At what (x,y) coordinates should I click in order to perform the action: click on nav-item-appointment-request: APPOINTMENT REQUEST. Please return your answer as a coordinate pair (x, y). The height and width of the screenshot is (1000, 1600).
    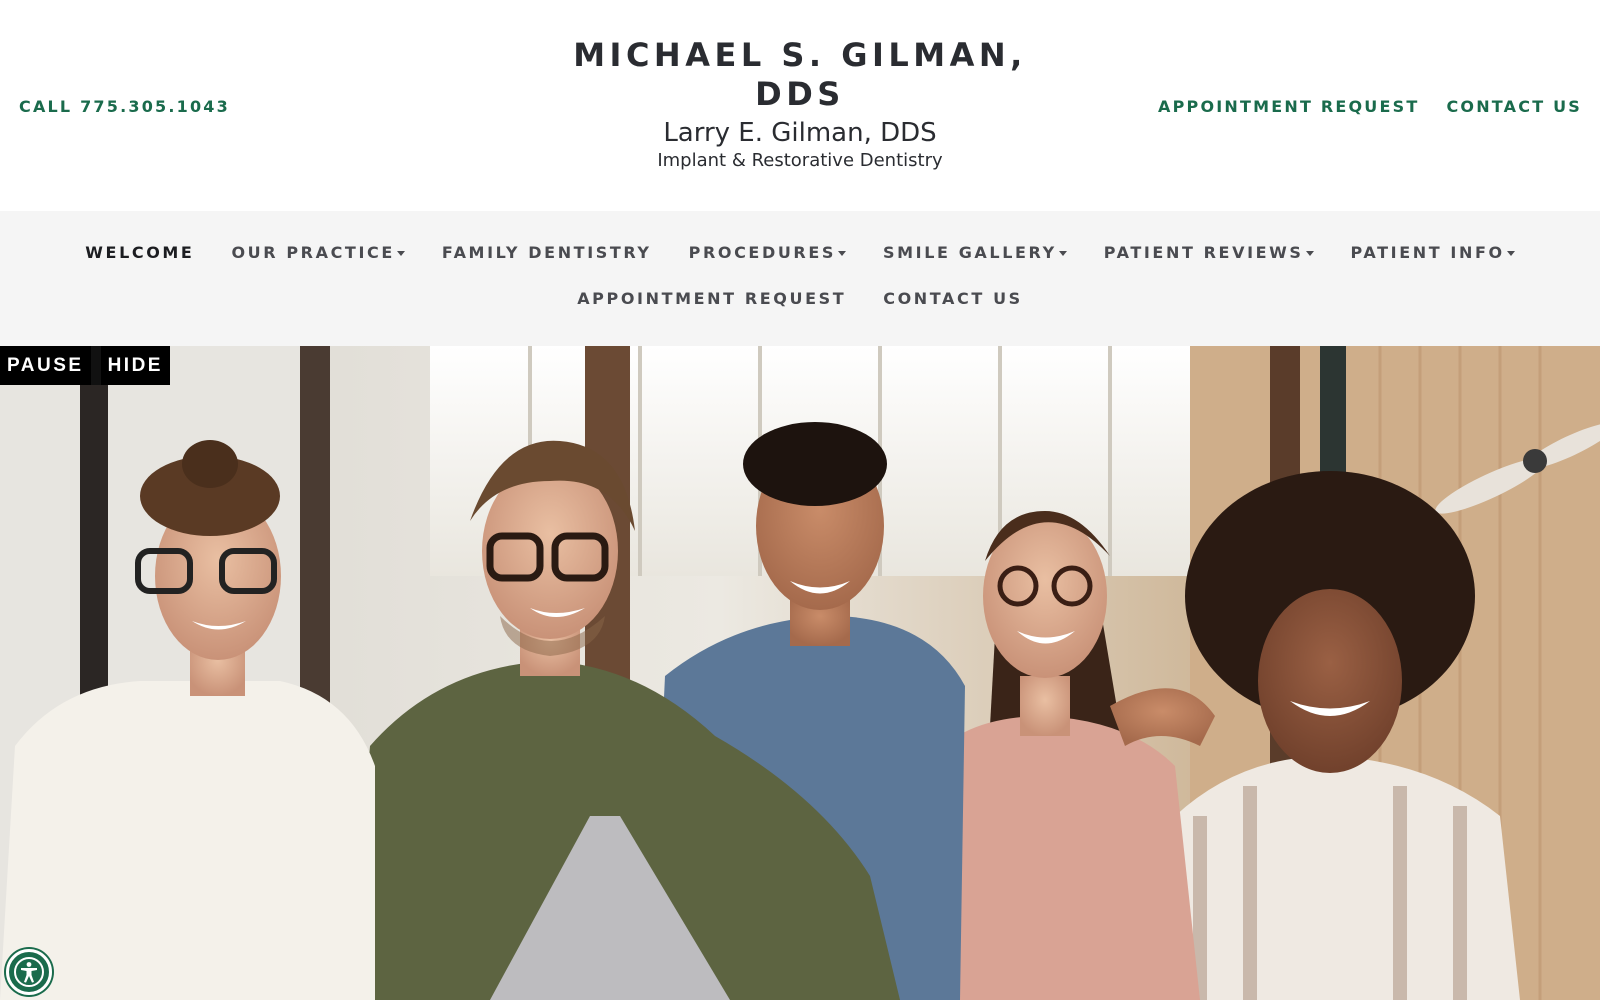
    Looking at the image, I should click on (711, 299).